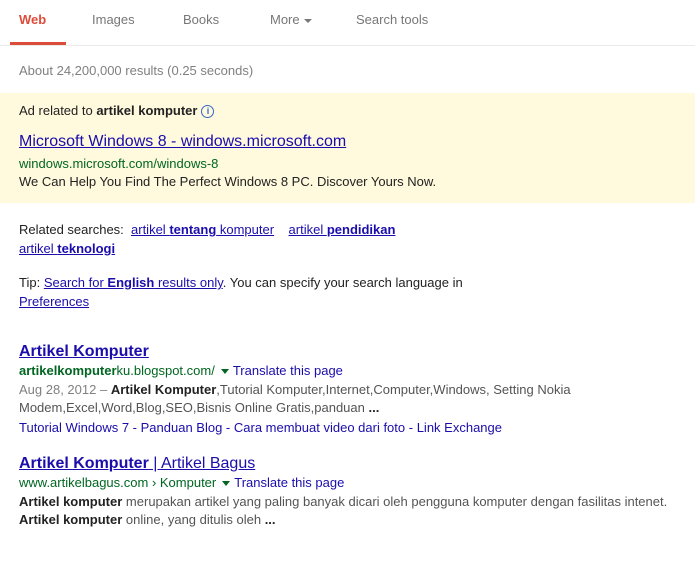 The width and height of the screenshot is (695, 566). What do you see at coordinates (131, 282) in the screenshot?
I see `tip-link-bold: English` at bounding box center [131, 282].